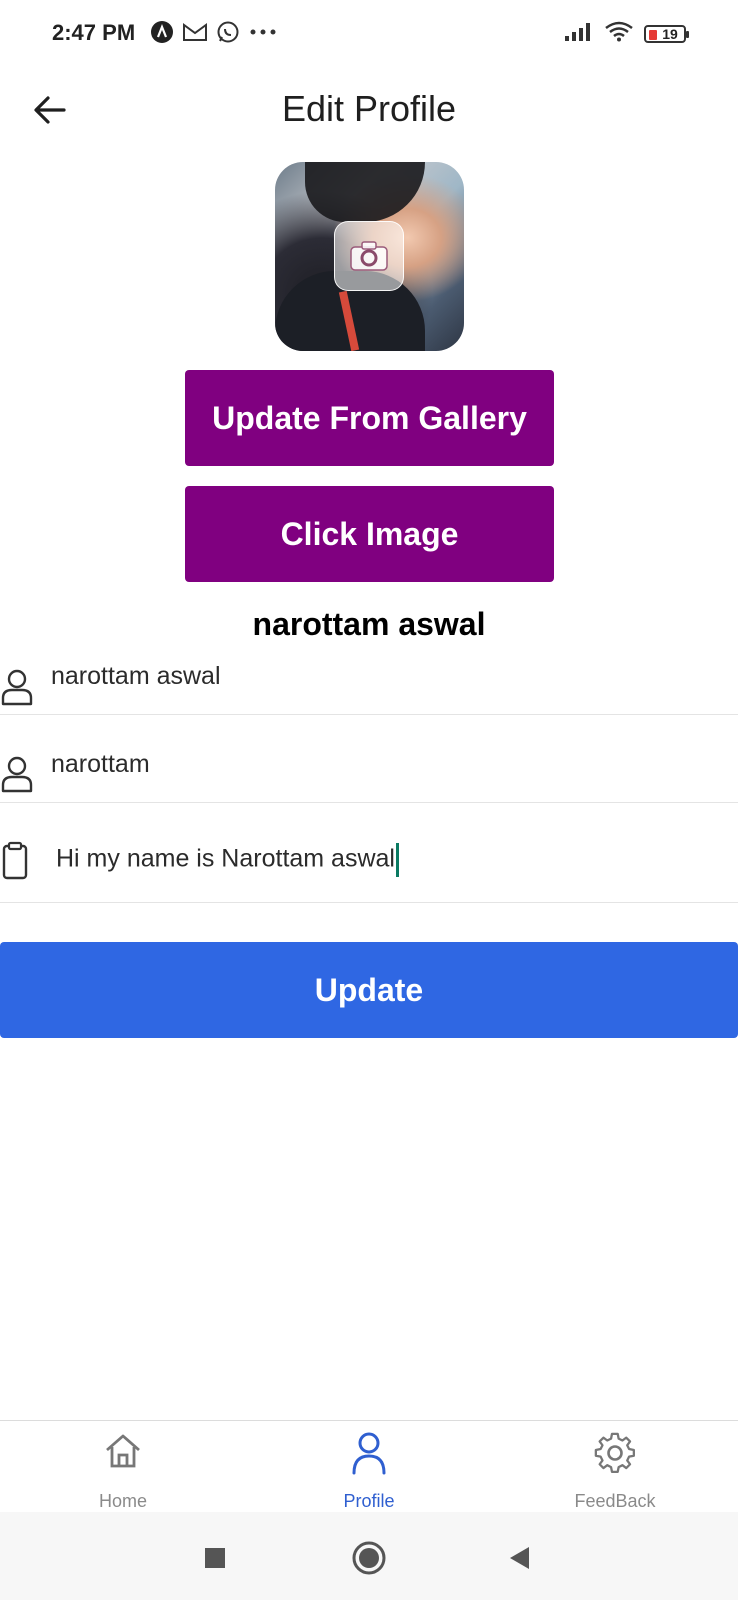  I want to click on bio-field: Hi my name is Narottam aswal, so click(369, 853).